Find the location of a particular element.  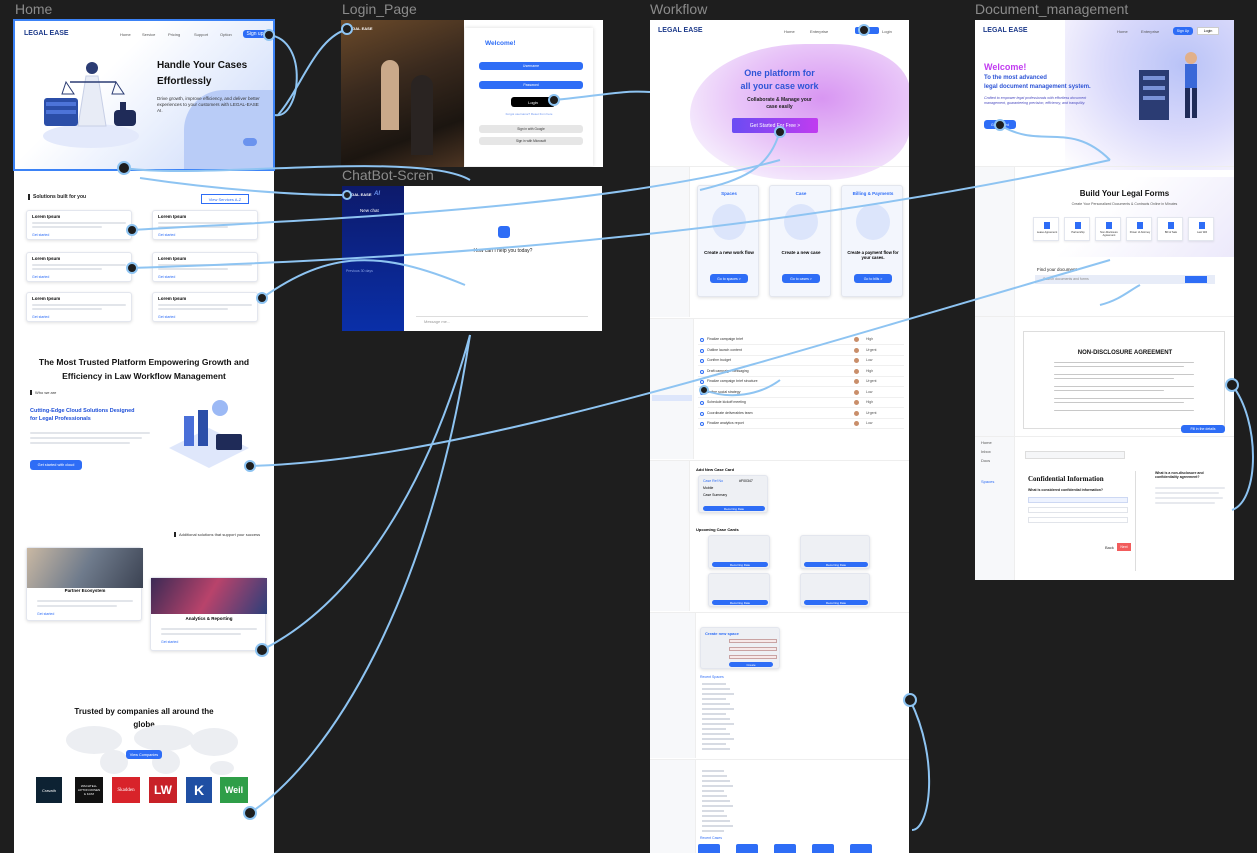

solution-card-3: Lorem Ipsum Get started is located at coordinates (79, 267).